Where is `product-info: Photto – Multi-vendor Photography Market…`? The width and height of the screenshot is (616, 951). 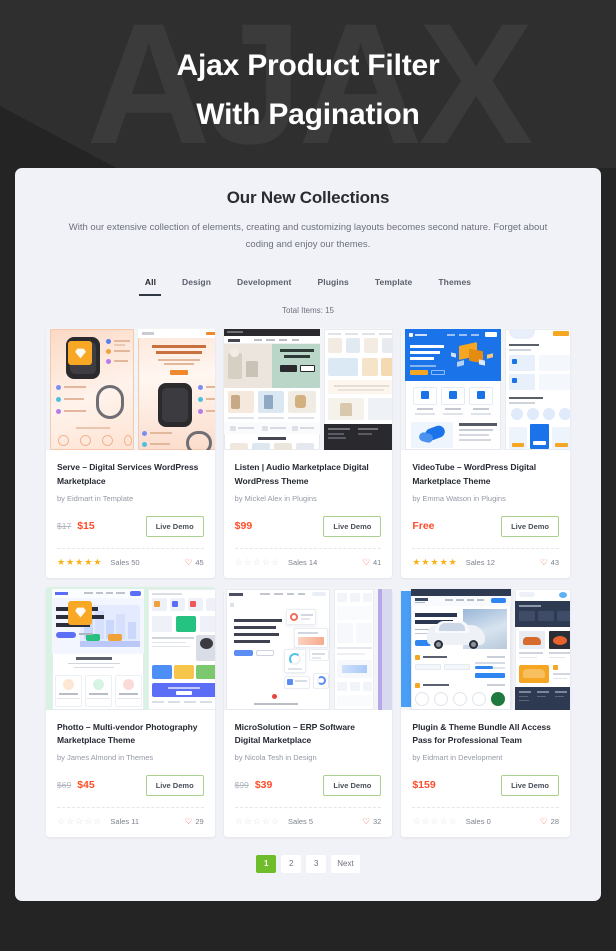 product-info: Photto – Multi-vendor Photography Market… is located at coordinates (130, 753).